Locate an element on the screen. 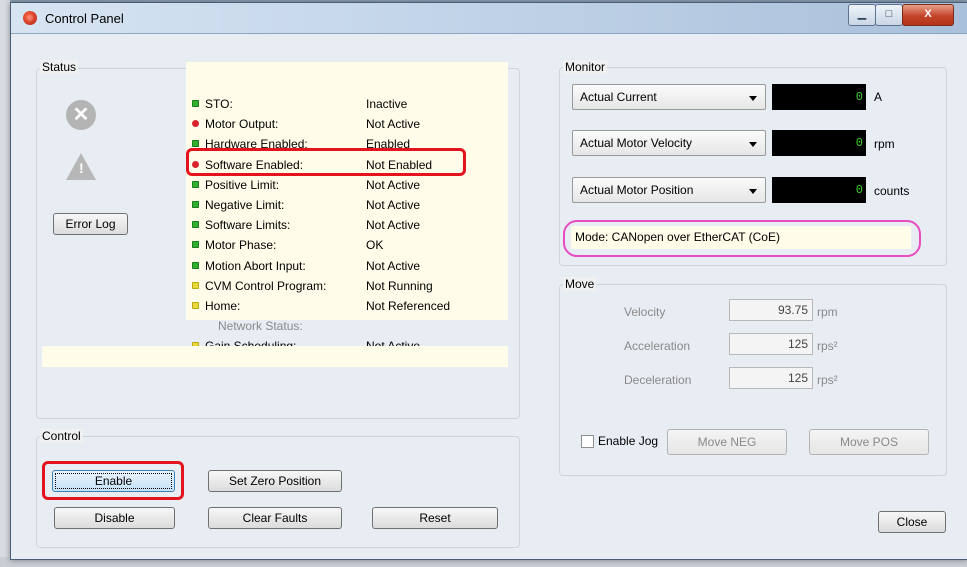 Image resolution: width=967 pixels, height=567 pixels. control-group-label: Control is located at coordinates (61, 436).